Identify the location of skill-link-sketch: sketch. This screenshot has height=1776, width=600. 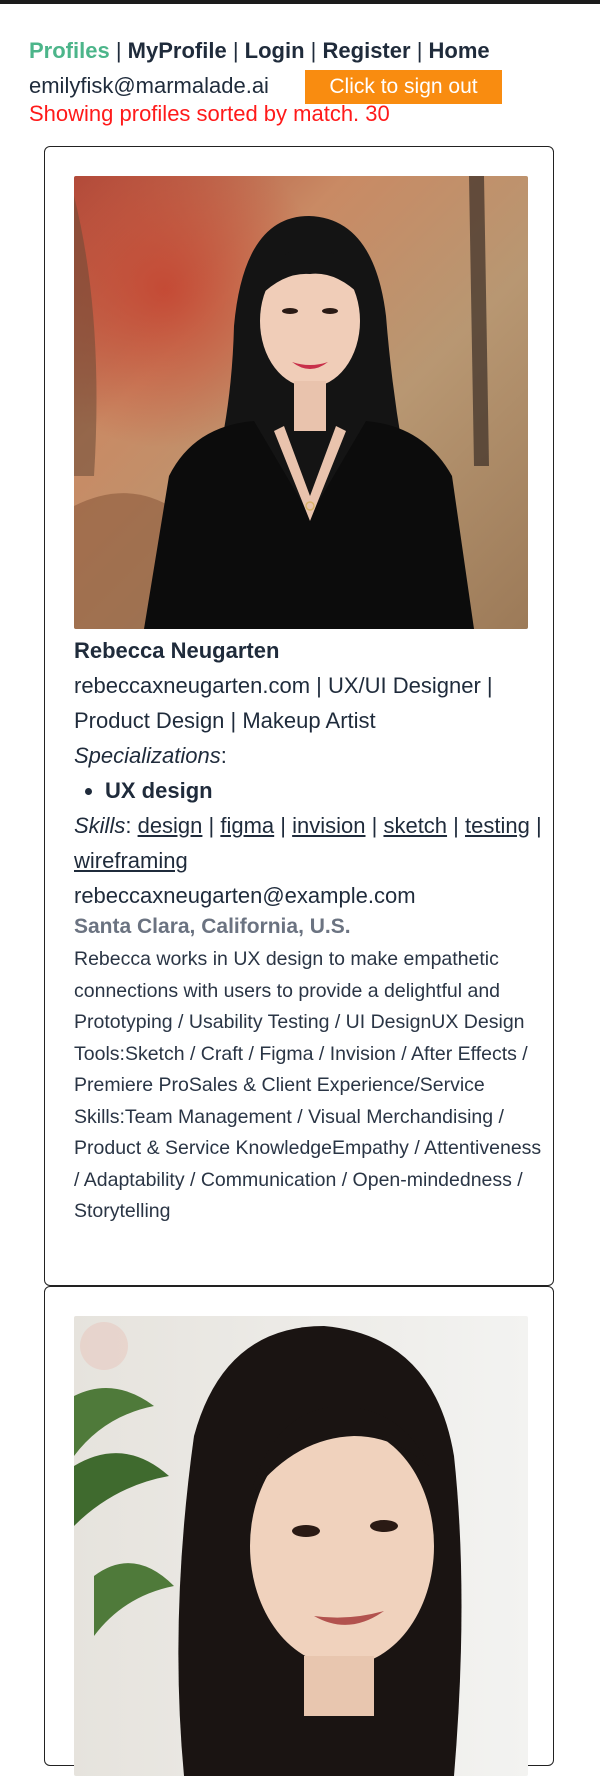
(415, 825).